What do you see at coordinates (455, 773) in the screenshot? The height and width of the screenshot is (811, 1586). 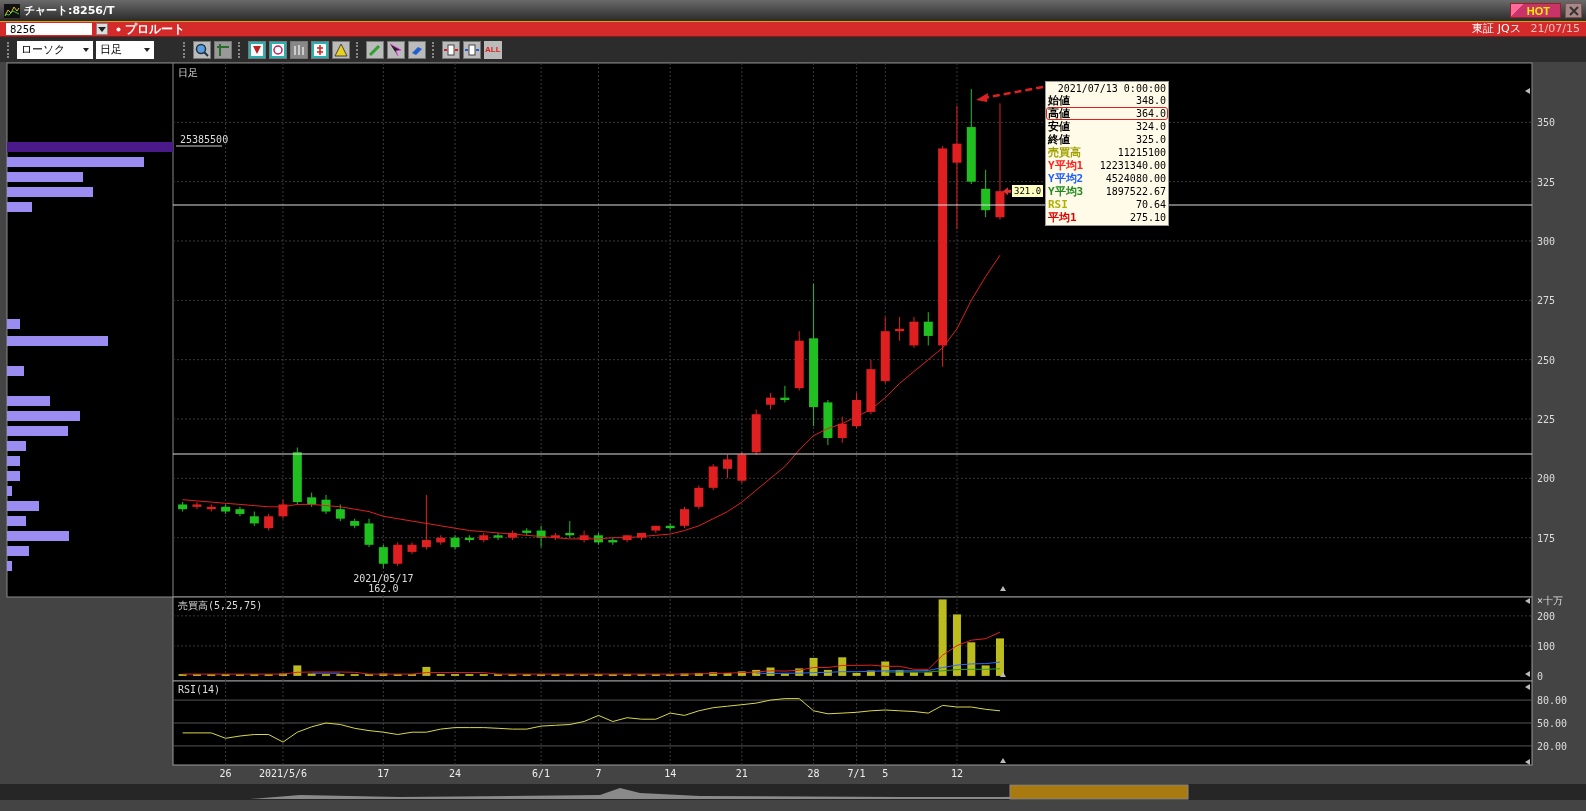 I see `date-label: 24` at bounding box center [455, 773].